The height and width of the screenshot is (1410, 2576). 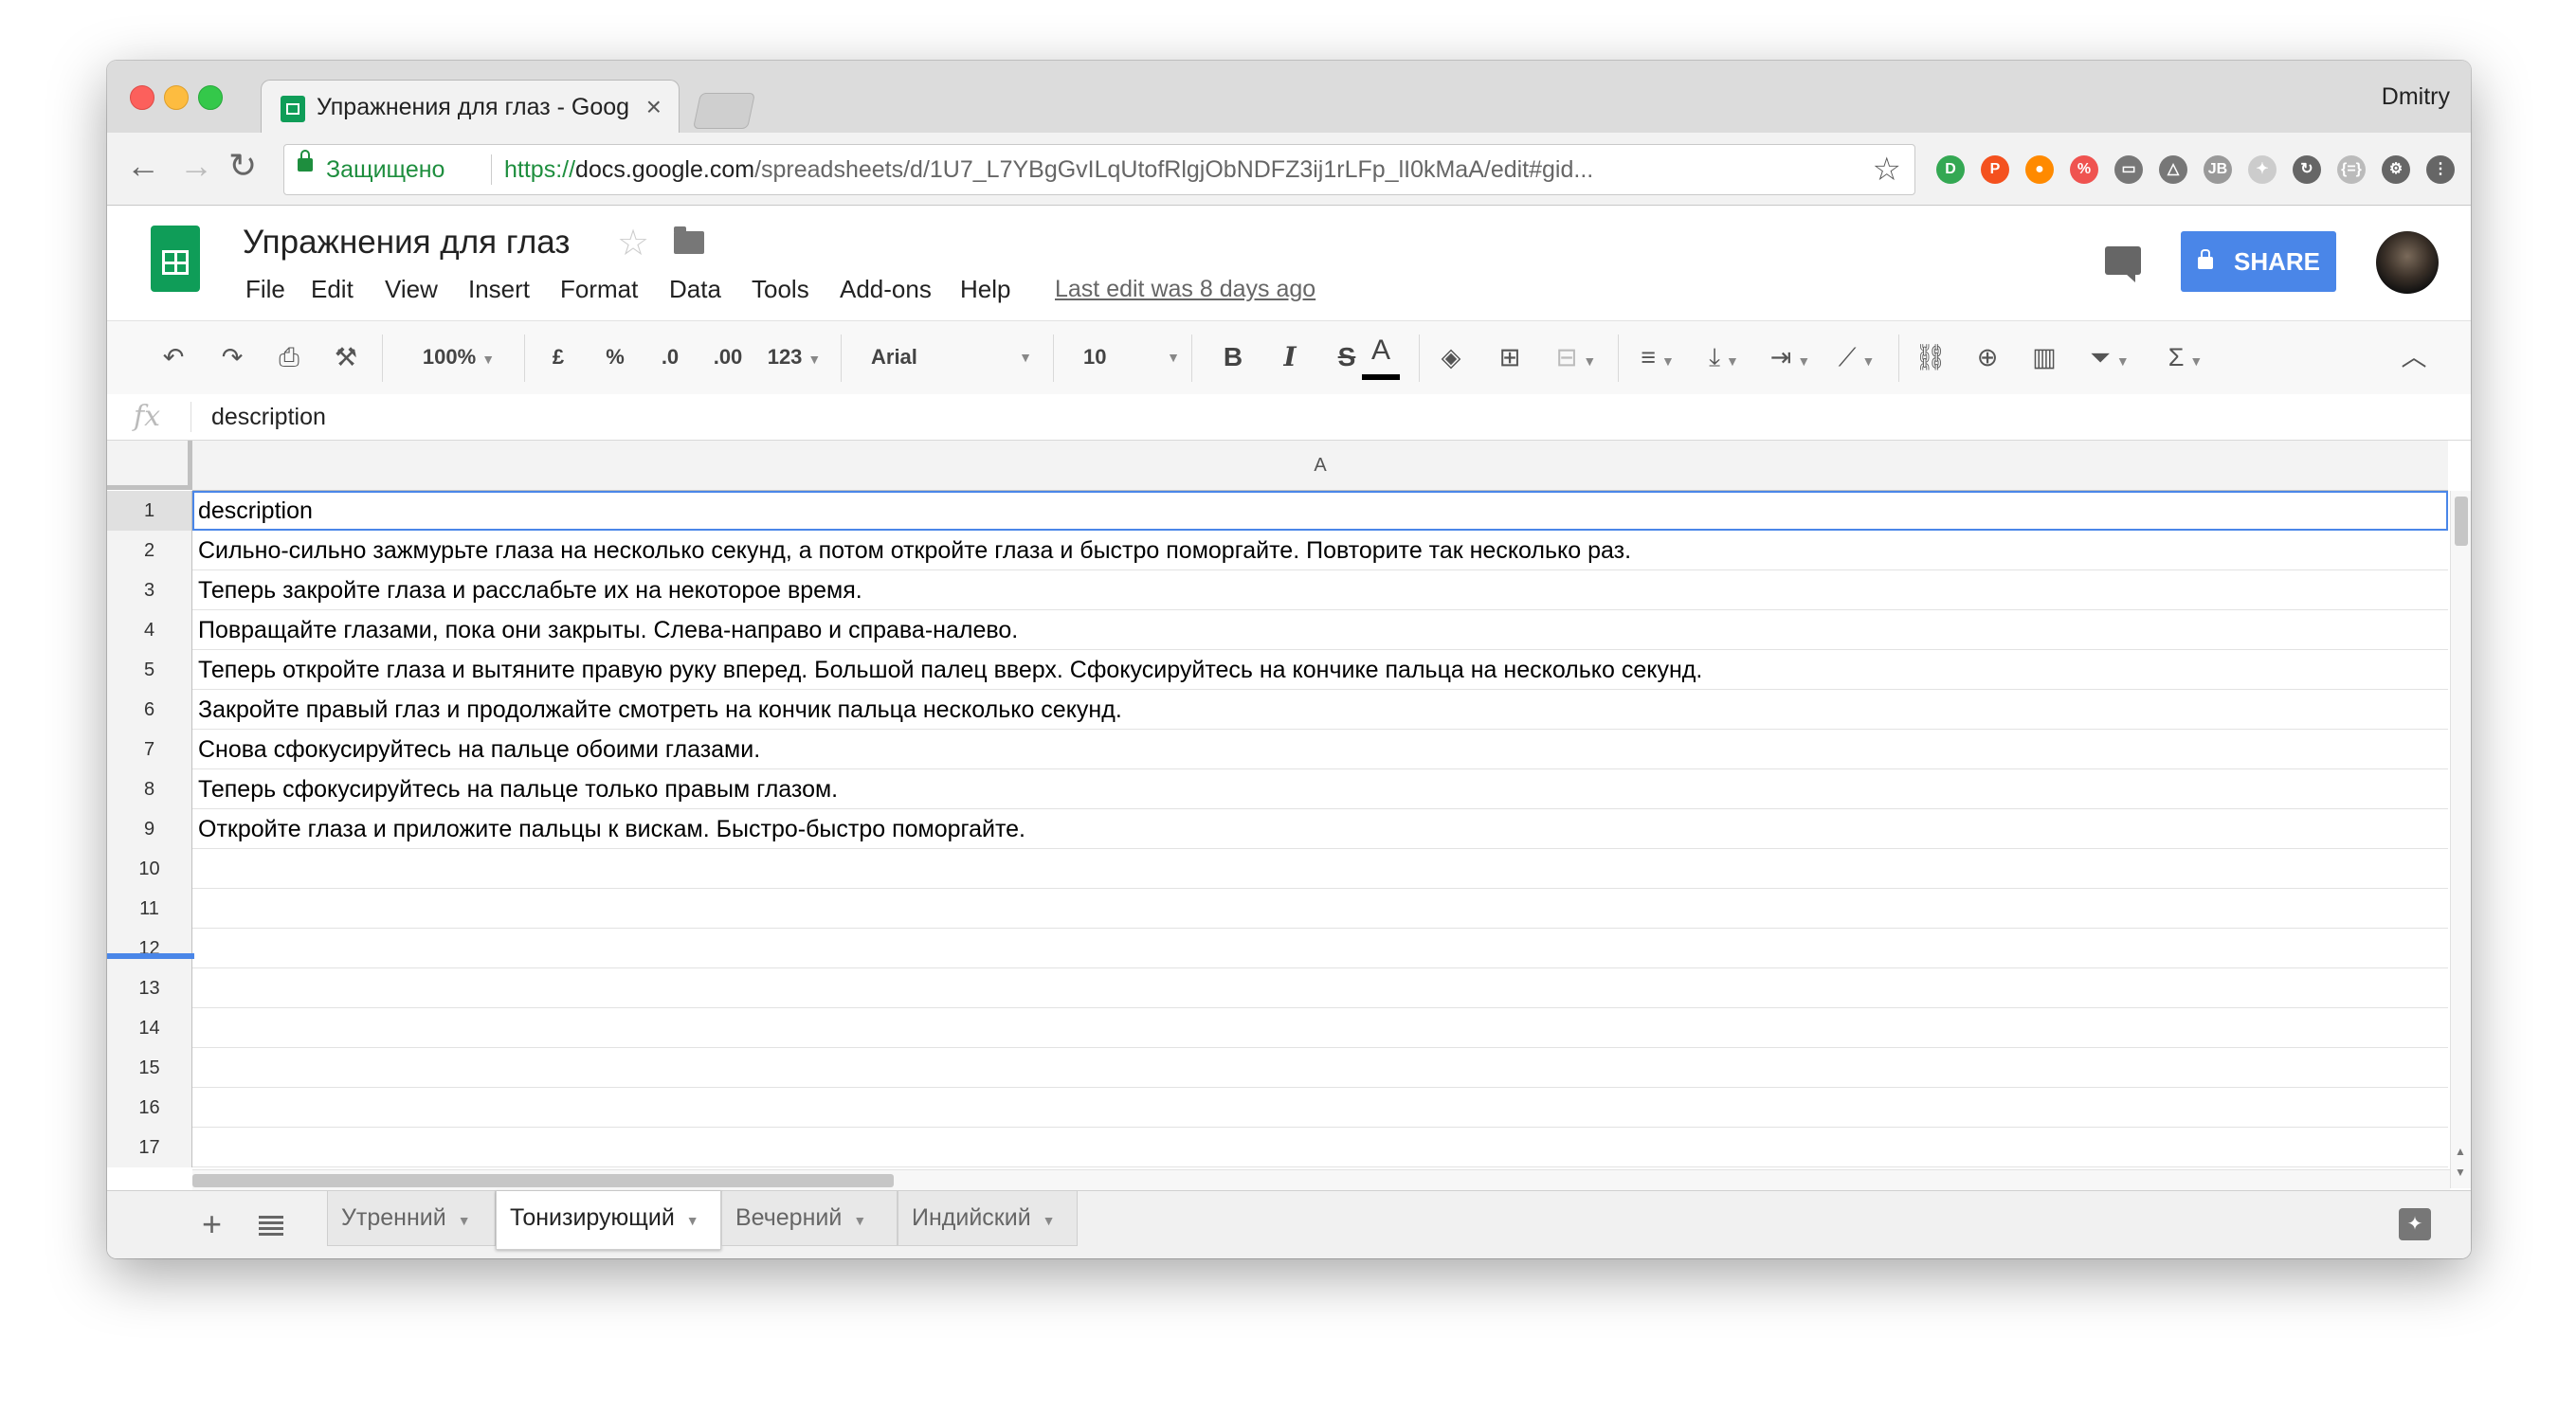 I want to click on text-rotation-icon: ⟋ ▼, so click(x=1856, y=357).